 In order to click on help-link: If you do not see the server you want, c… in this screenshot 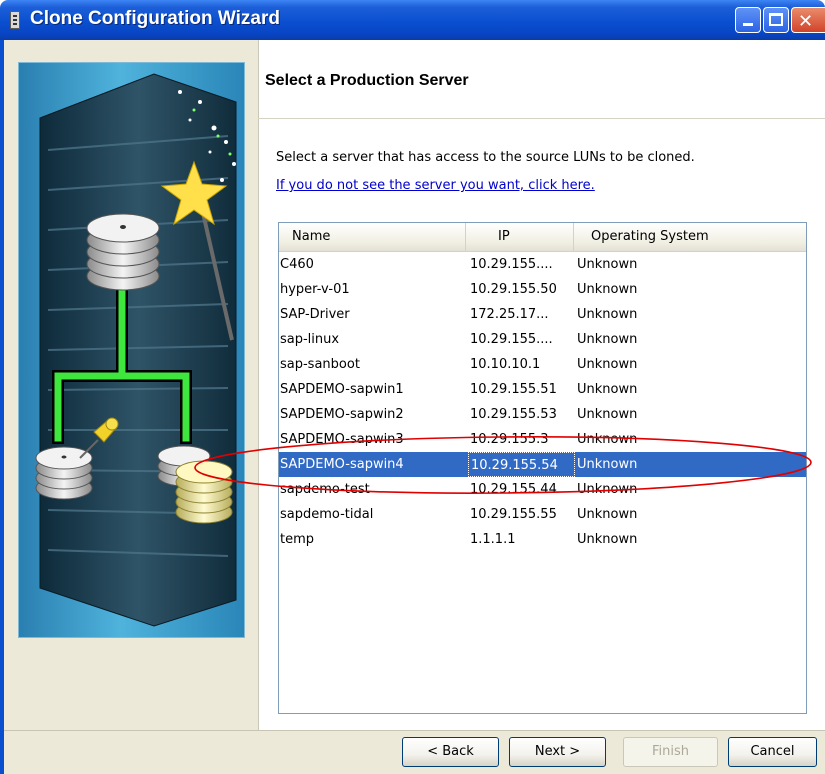, I will do `click(435, 185)`.